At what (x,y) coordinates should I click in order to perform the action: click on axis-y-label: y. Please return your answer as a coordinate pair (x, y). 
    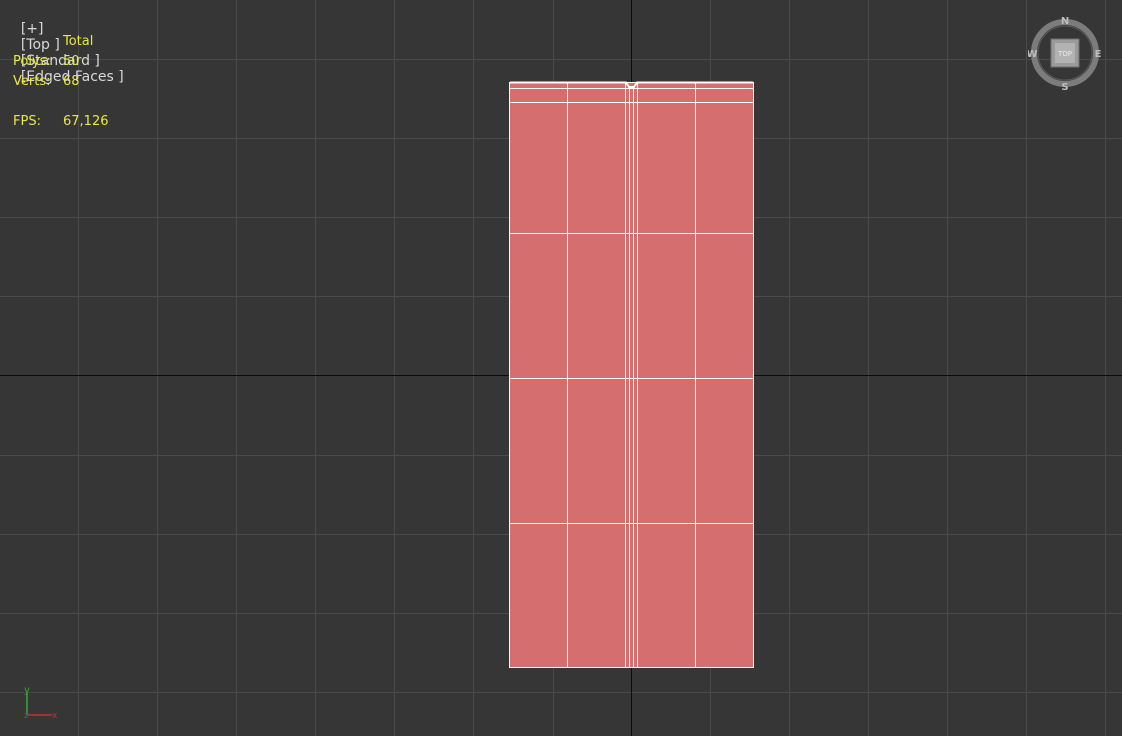
    Looking at the image, I should click on (27, 690).